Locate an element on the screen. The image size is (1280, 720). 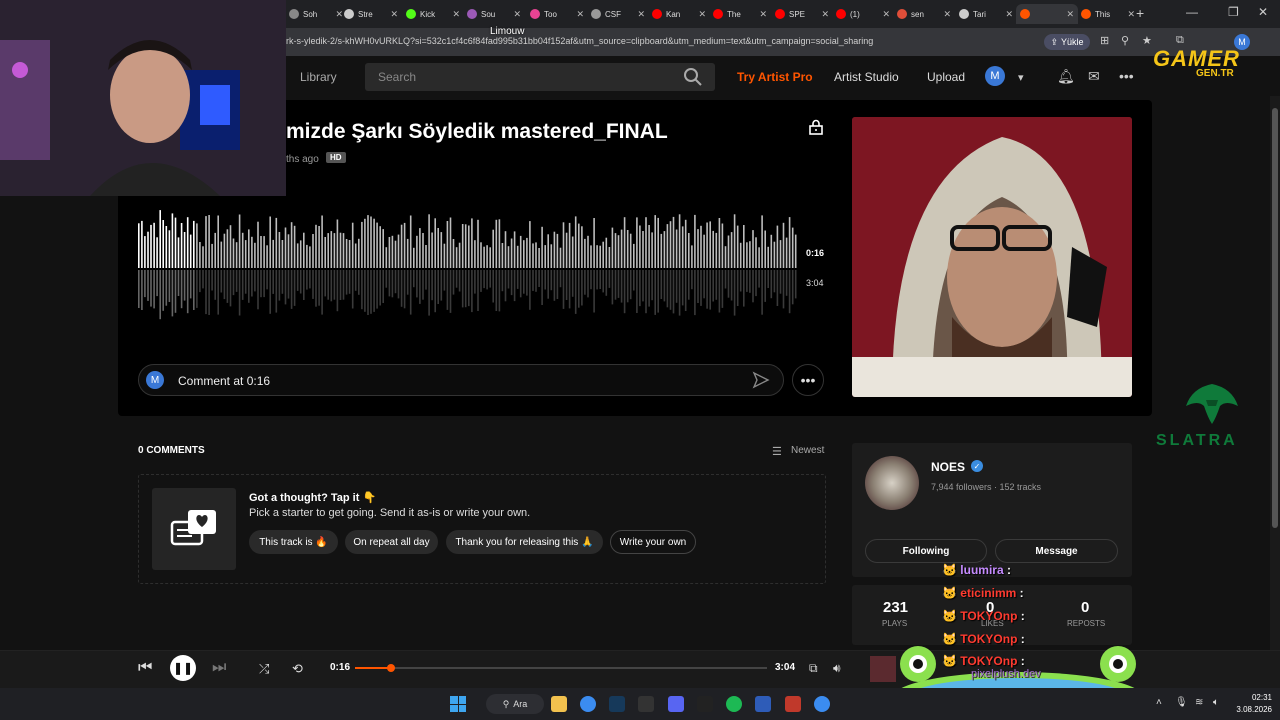
obs-icon is located at coordinates (793, 704).